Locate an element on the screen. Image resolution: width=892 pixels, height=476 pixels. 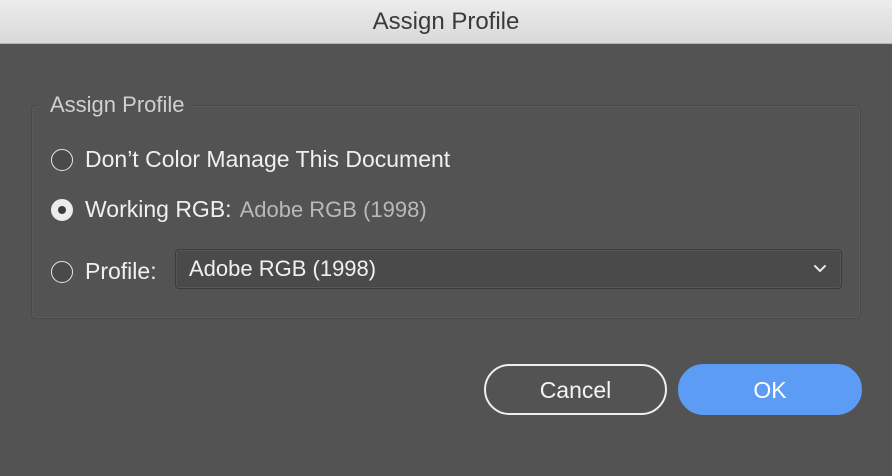
option-label-profile: Profile: is located at coordinates (121, 271).